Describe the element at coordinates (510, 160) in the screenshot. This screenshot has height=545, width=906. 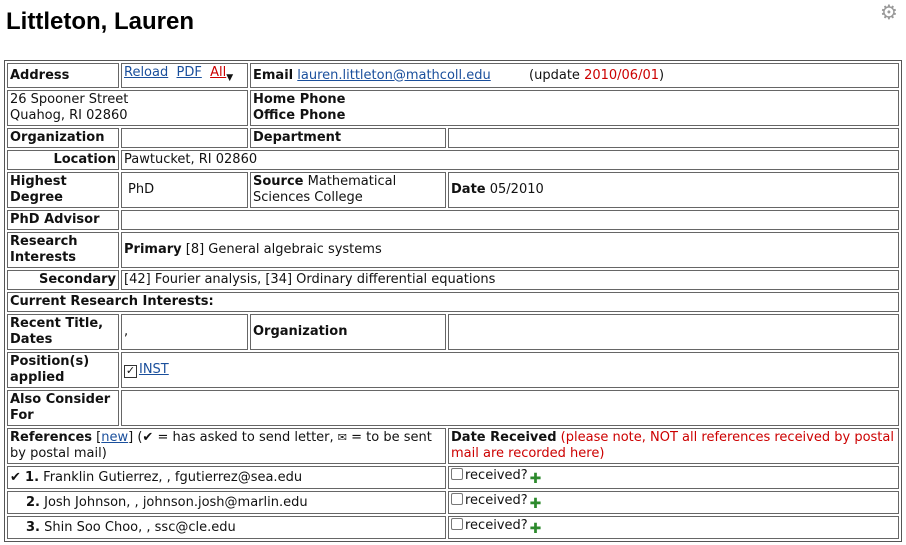
I see `location-value: Pawtucket, RI 02860` at that location.